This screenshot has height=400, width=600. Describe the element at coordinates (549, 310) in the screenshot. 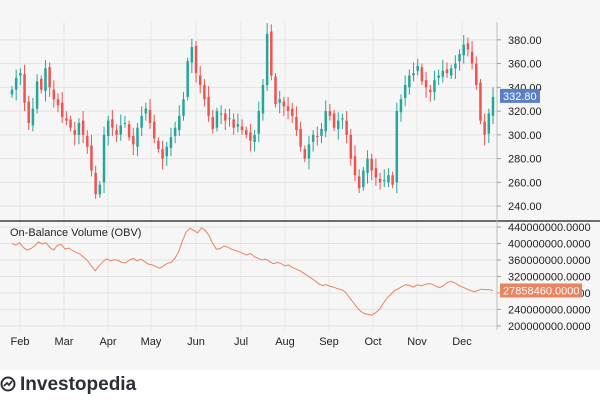

I see `obv-tick-label: 240000000.0000` at that location.